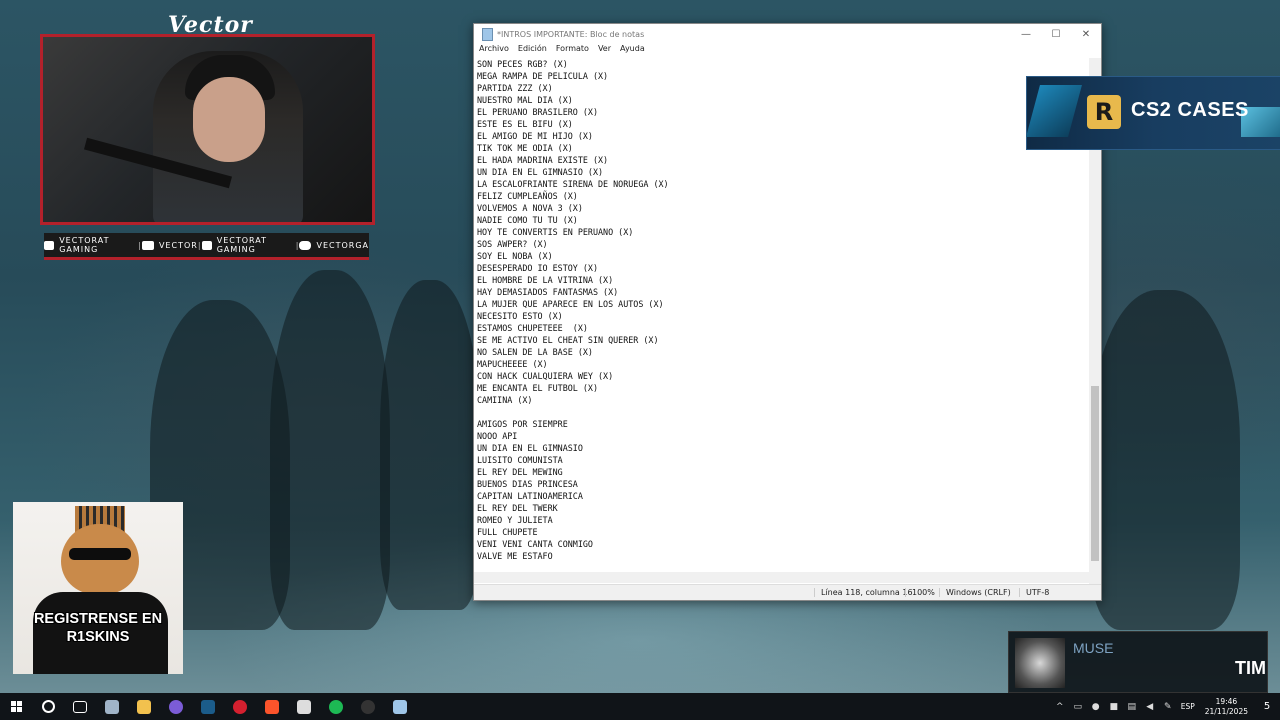 The height and width of the screenshot is (720, 1280). What do you see at coordinates (1226, 711) in the screenshot?
I see `date: 21/11/2025` at bounding box center [1226, 711].